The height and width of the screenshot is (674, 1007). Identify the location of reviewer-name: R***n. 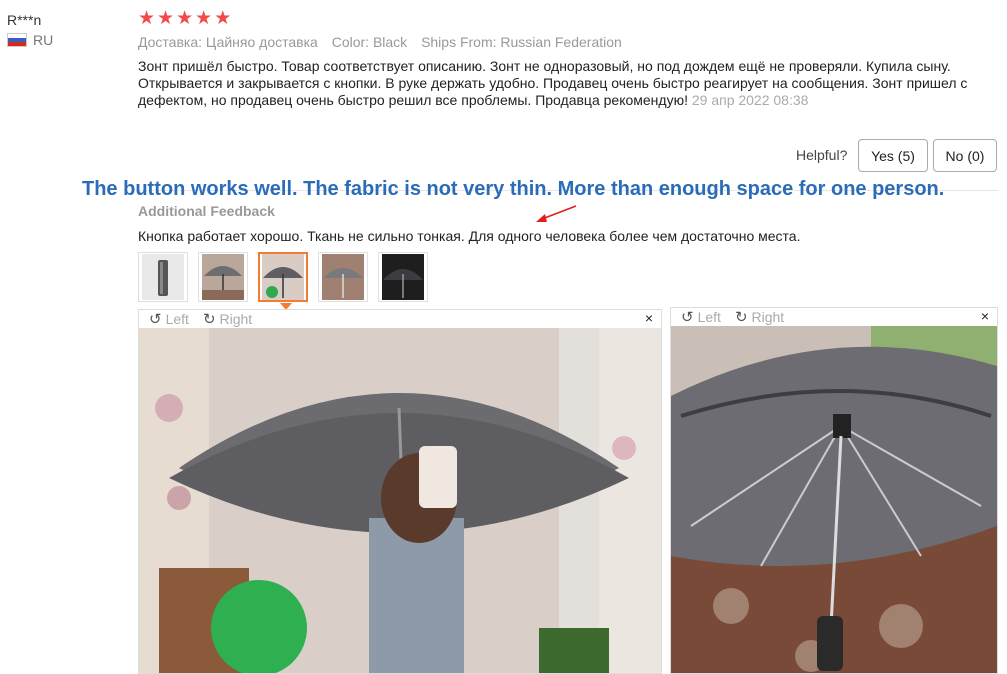
(24, 20).